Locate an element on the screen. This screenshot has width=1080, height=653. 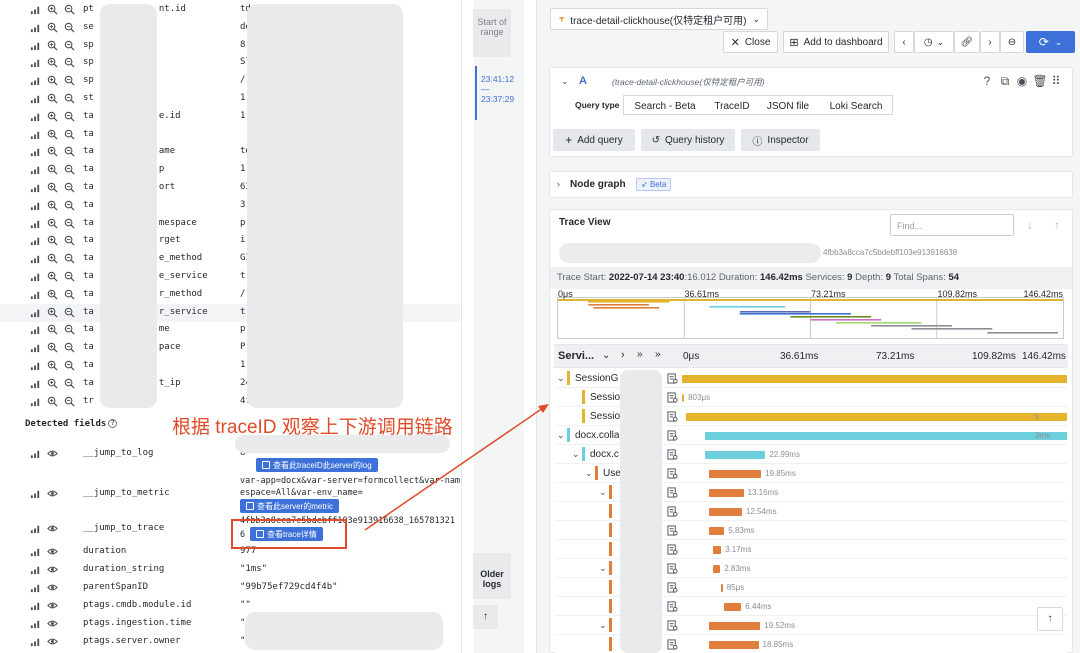
zoom-out-button: ⊖ is located at coordinates (1012, 42).